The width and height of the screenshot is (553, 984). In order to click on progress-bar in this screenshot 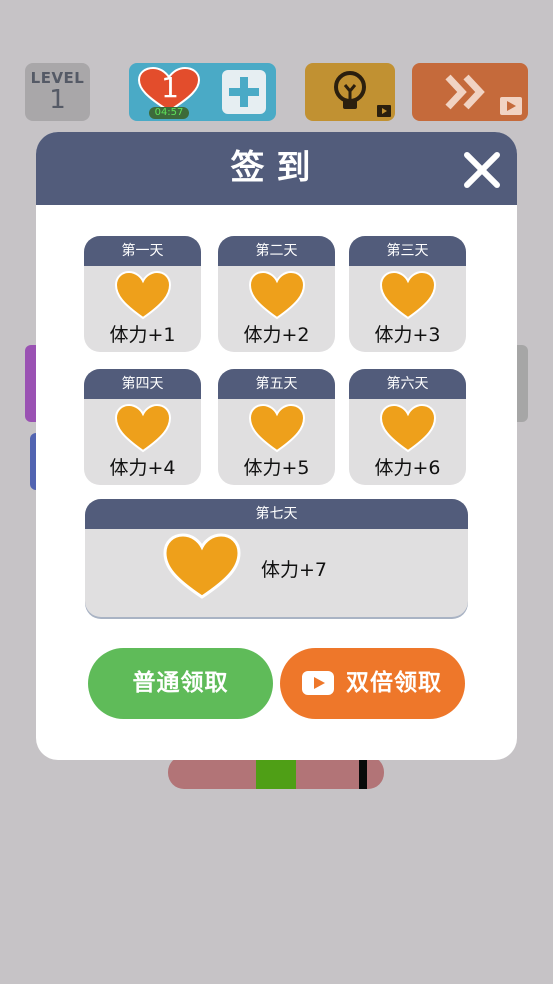, I will do `click(276, 772)`.